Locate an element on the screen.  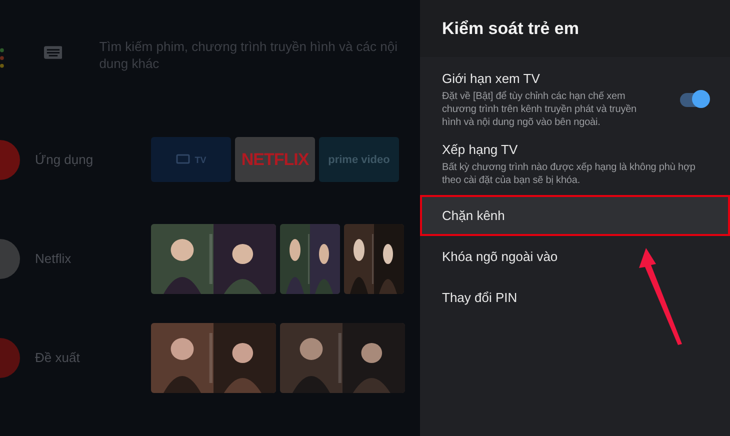
row-label: Netflix is located at coordinates (53, 258).